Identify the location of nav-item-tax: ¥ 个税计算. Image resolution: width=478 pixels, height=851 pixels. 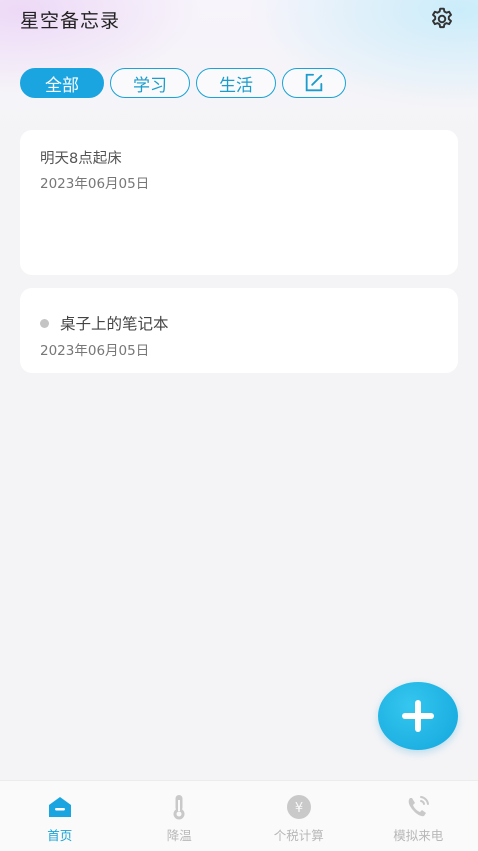
(299, 816).